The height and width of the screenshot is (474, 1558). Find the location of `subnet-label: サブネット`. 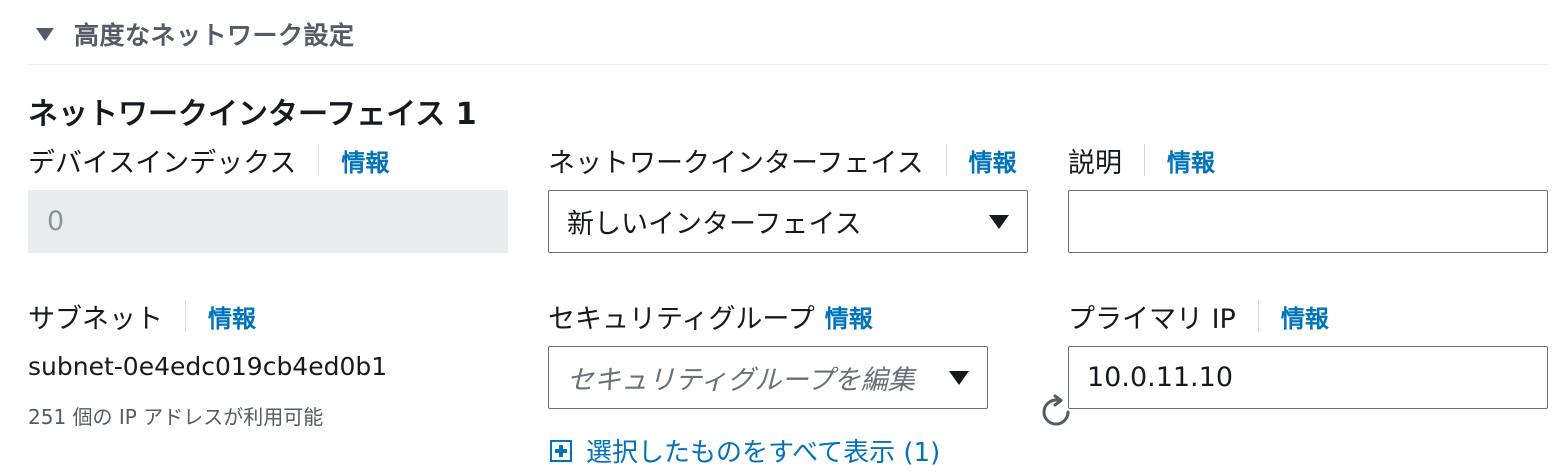

subnet-label: サブネット is located at coordinates (95, 319).